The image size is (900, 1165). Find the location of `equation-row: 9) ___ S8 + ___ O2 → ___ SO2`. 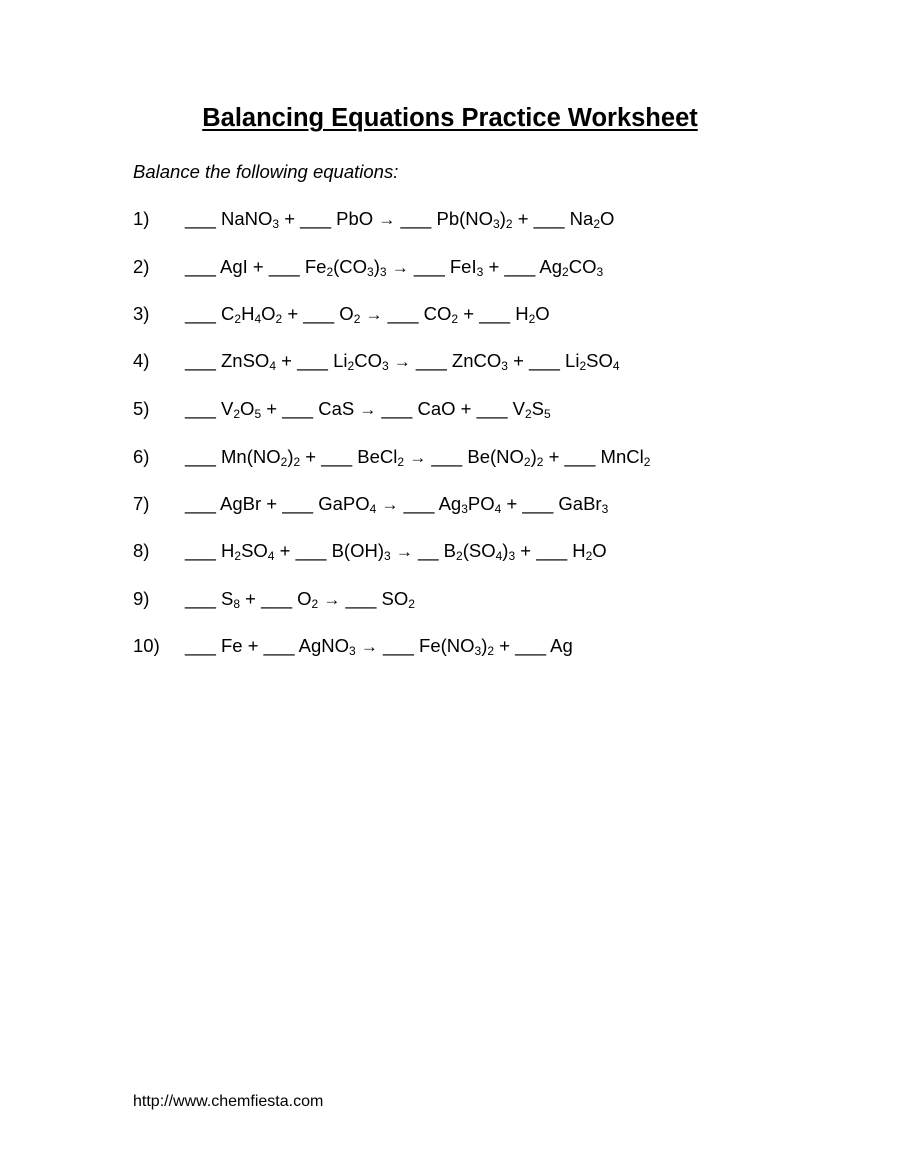

equation-row: 9) ___ S8 + ___ O2 → ___ SO2 is located at coordinates (274, 600).